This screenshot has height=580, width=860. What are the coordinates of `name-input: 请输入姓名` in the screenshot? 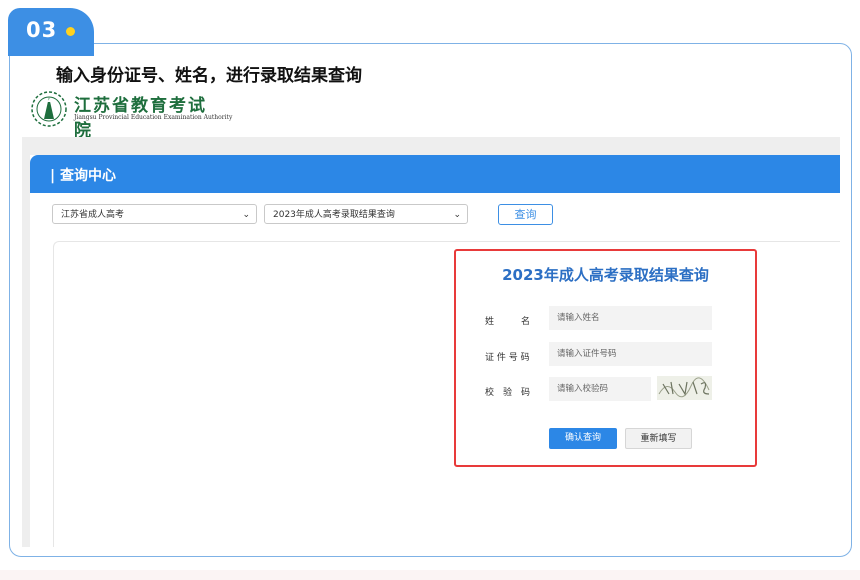 It's located at (630, 318).